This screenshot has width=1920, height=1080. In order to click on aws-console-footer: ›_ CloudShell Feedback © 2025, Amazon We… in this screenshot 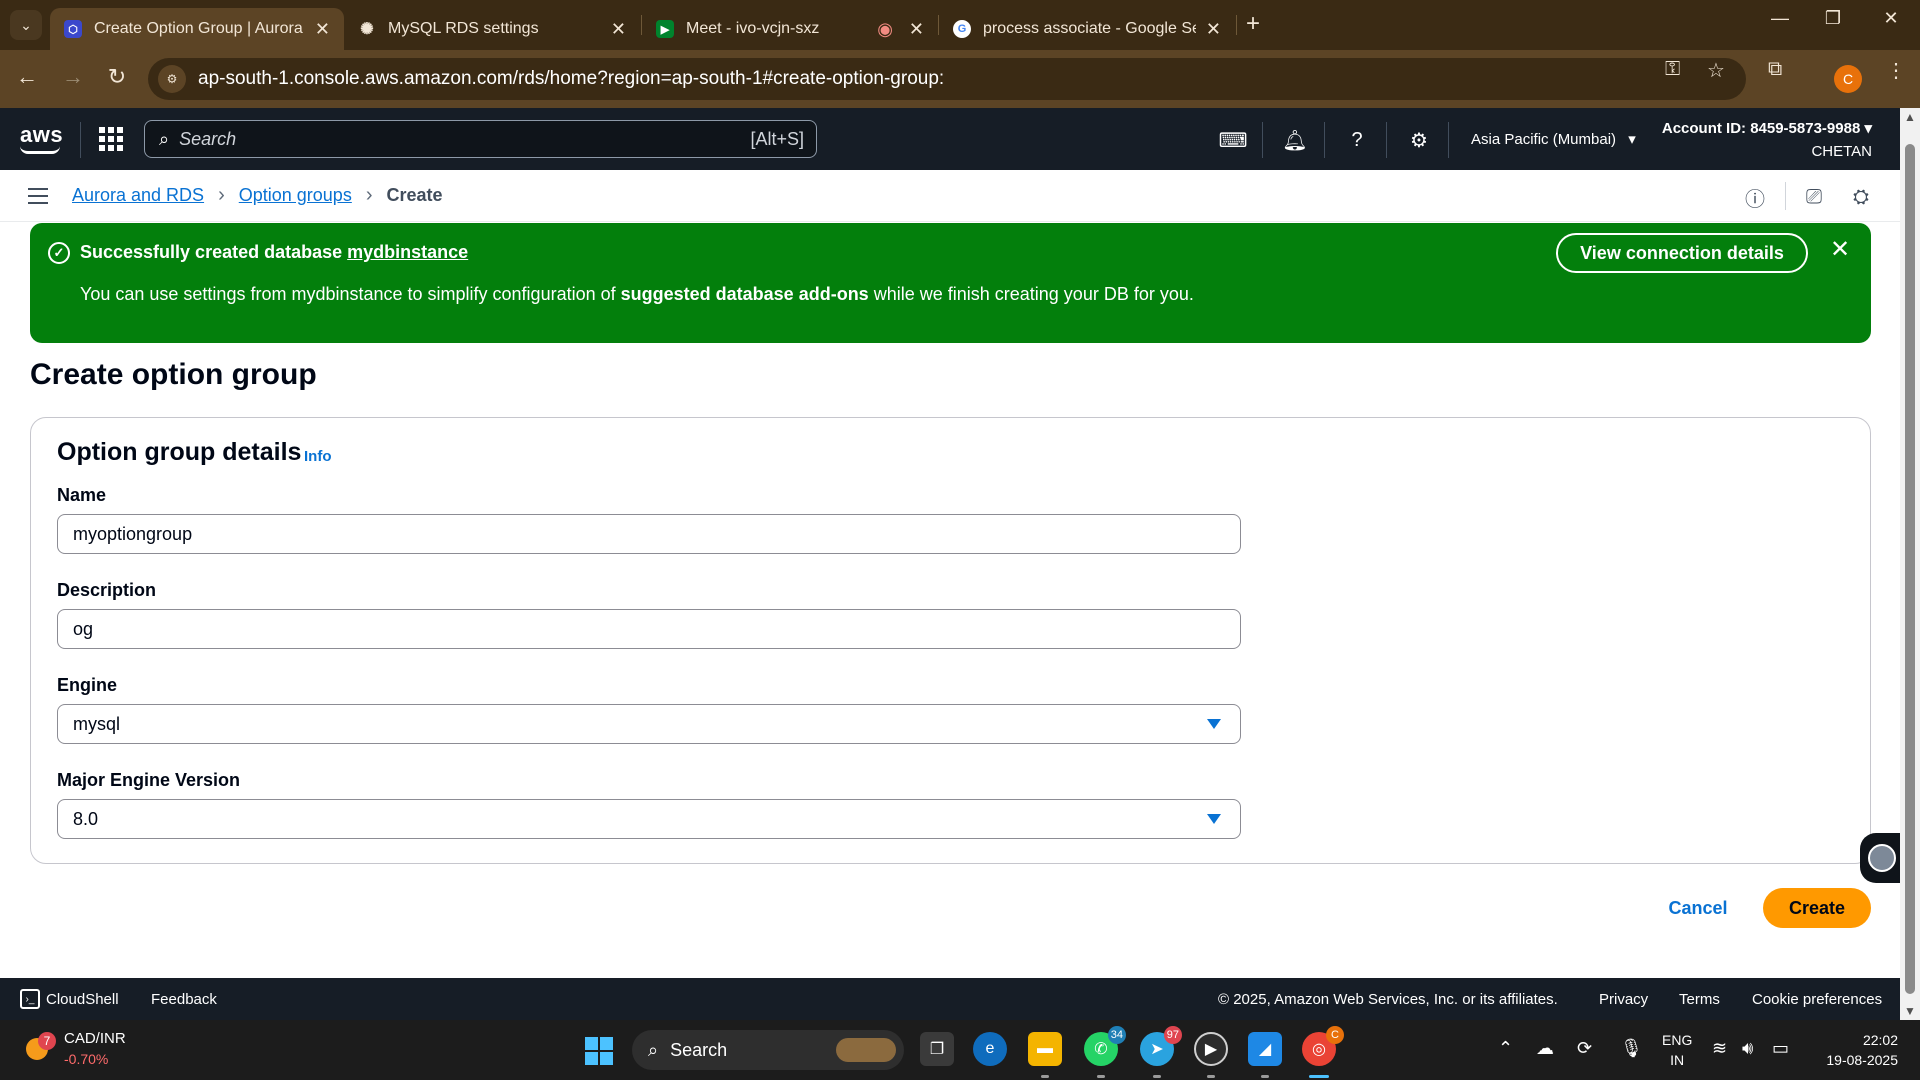, I will do `click(950, 999)`.